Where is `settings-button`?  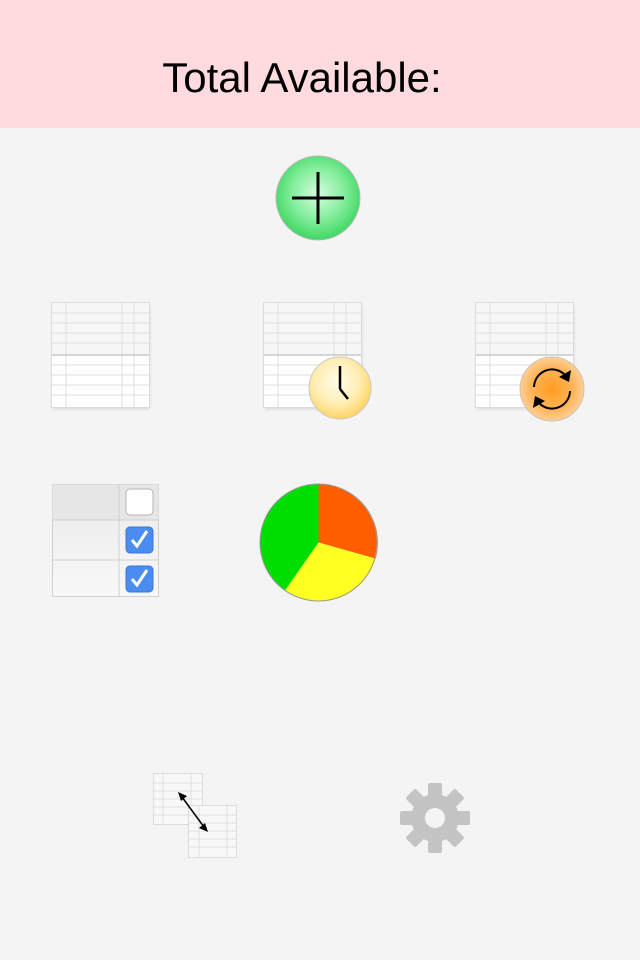 settings-button is located at coordinates (435, 818).